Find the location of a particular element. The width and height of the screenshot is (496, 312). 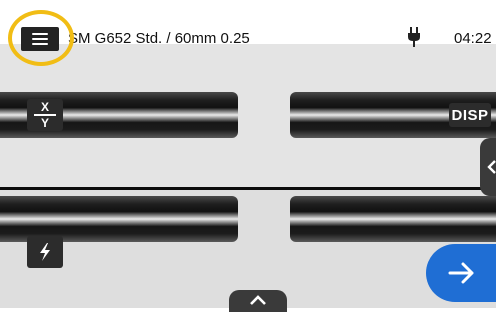

bottom-panel-tab is located at coordinates (258, 301).